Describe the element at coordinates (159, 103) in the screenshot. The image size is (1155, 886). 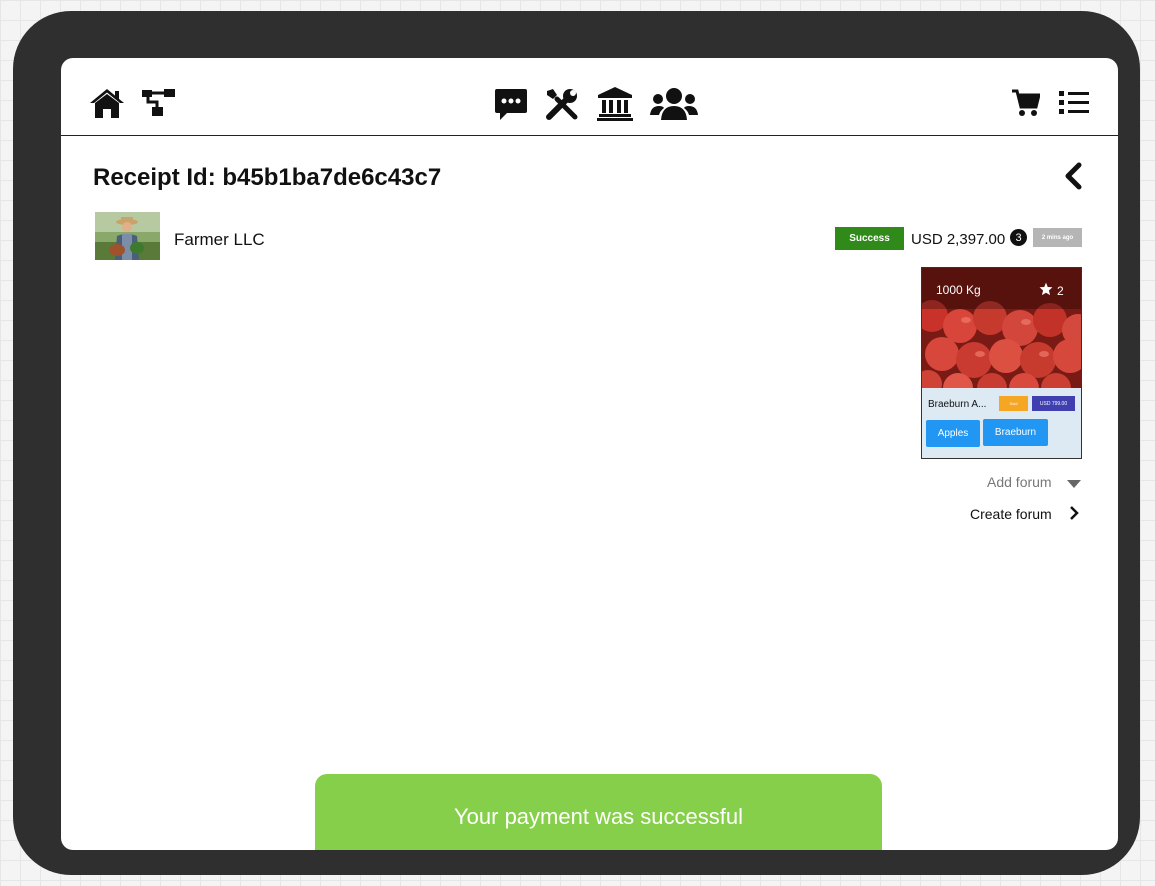
I see `sitemap-icon` at that location.